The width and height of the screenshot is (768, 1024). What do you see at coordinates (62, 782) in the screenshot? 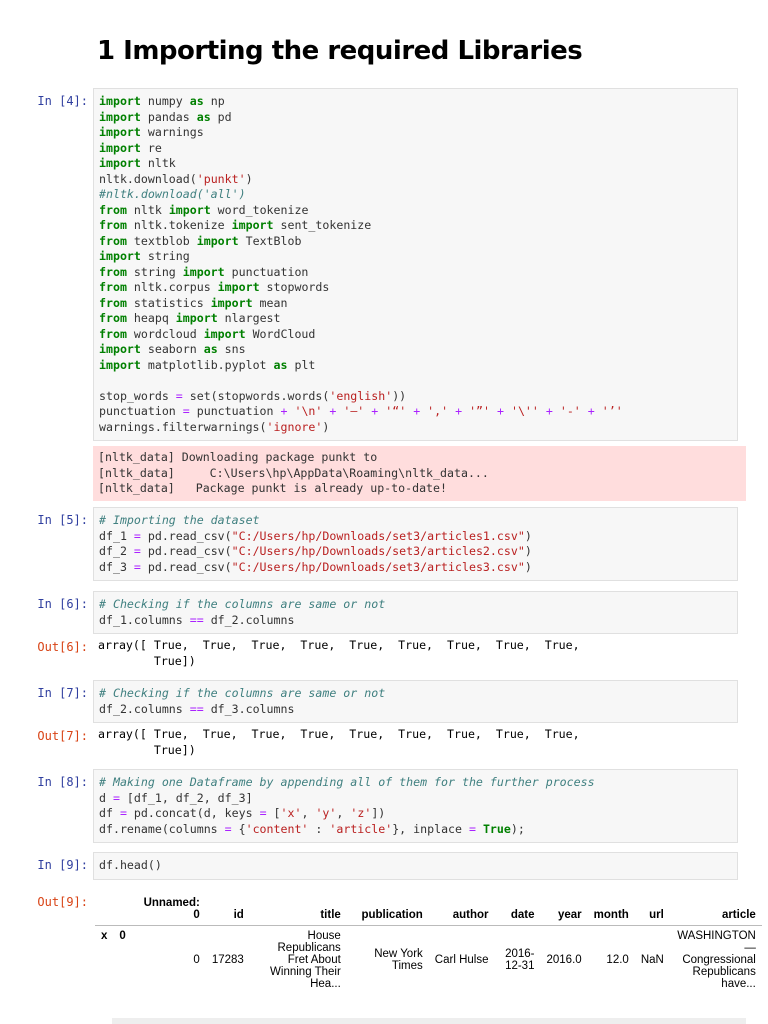
I see `input-prompt: In [8]:` at bounding box center [62, 782].